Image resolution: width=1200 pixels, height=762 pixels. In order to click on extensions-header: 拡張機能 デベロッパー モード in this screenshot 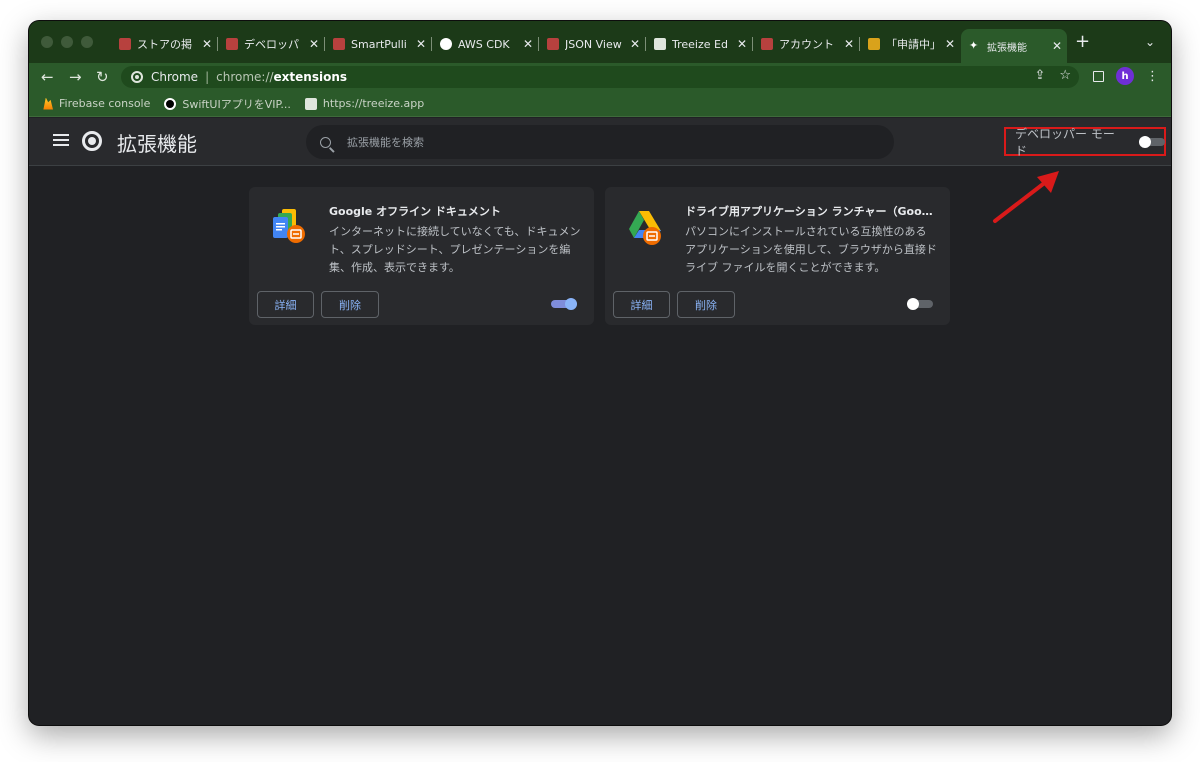, I will do `click(600, 142)`.